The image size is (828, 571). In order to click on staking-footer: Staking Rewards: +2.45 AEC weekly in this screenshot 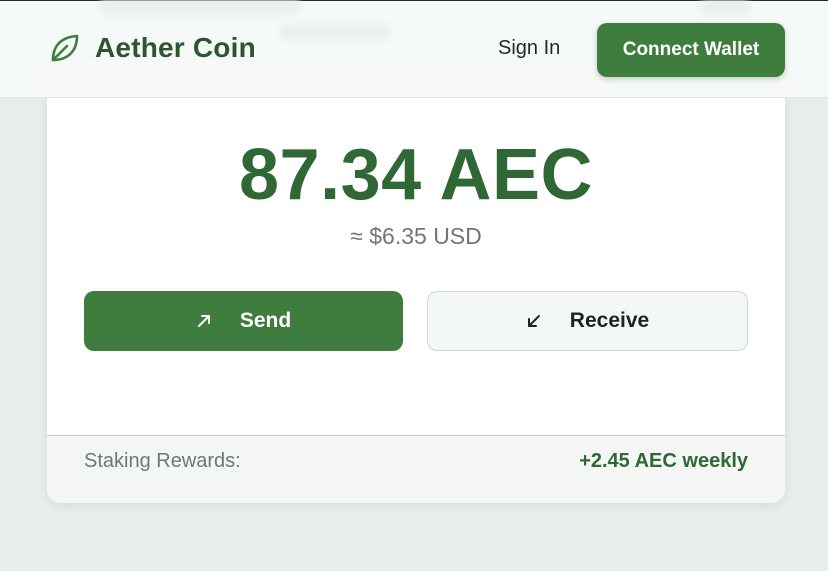, I will do `click(416, 469)`.